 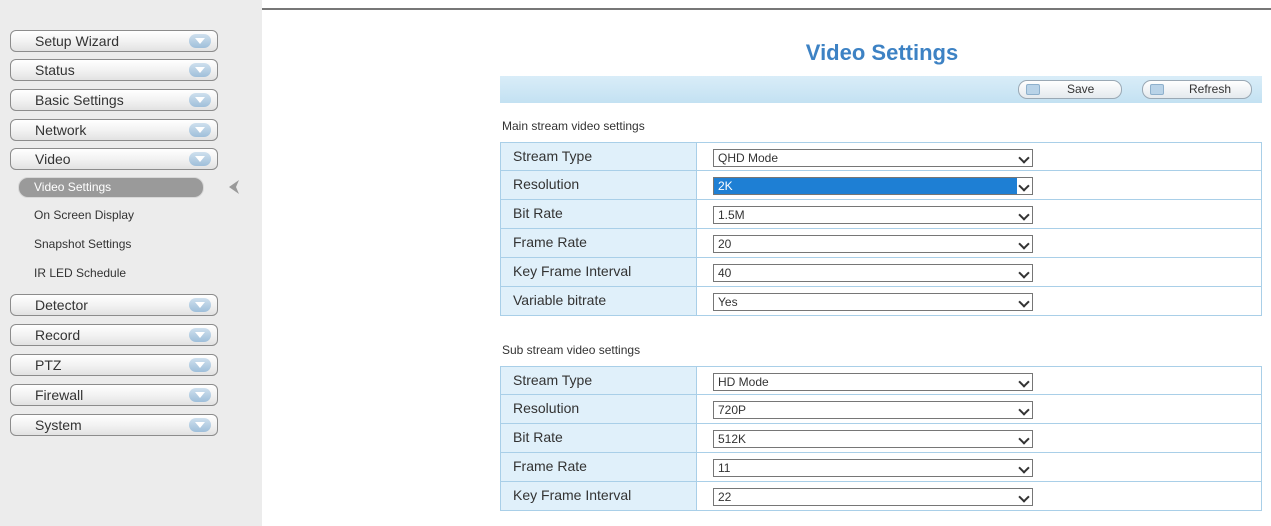 What do you see at coordinates (724, 468) in the screenshot?
I see `select-value: 11` at bounding box center [724, 468].